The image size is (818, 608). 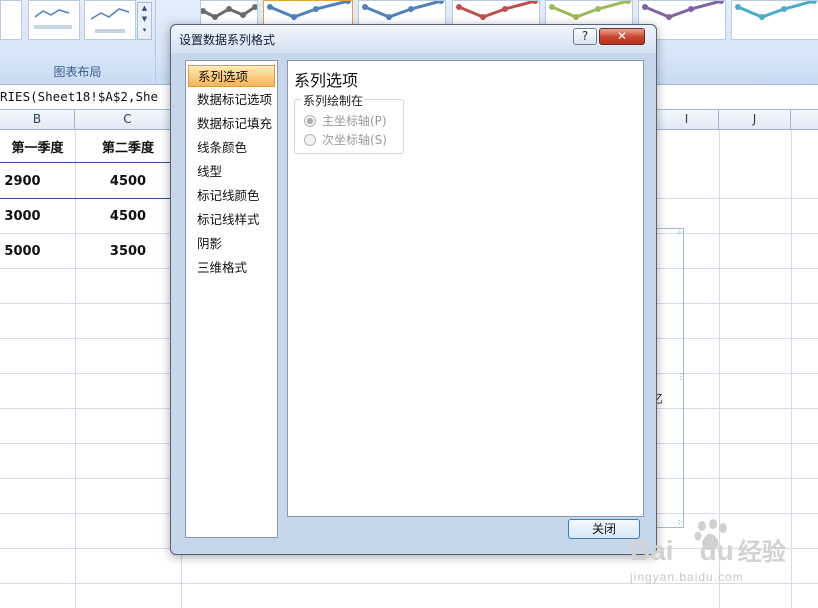 What do you see at coordinates (231, 196) in the screenshot?
I see `nav-item-marker-line-color: 标记线颜色` at bounding box center [231, 196].